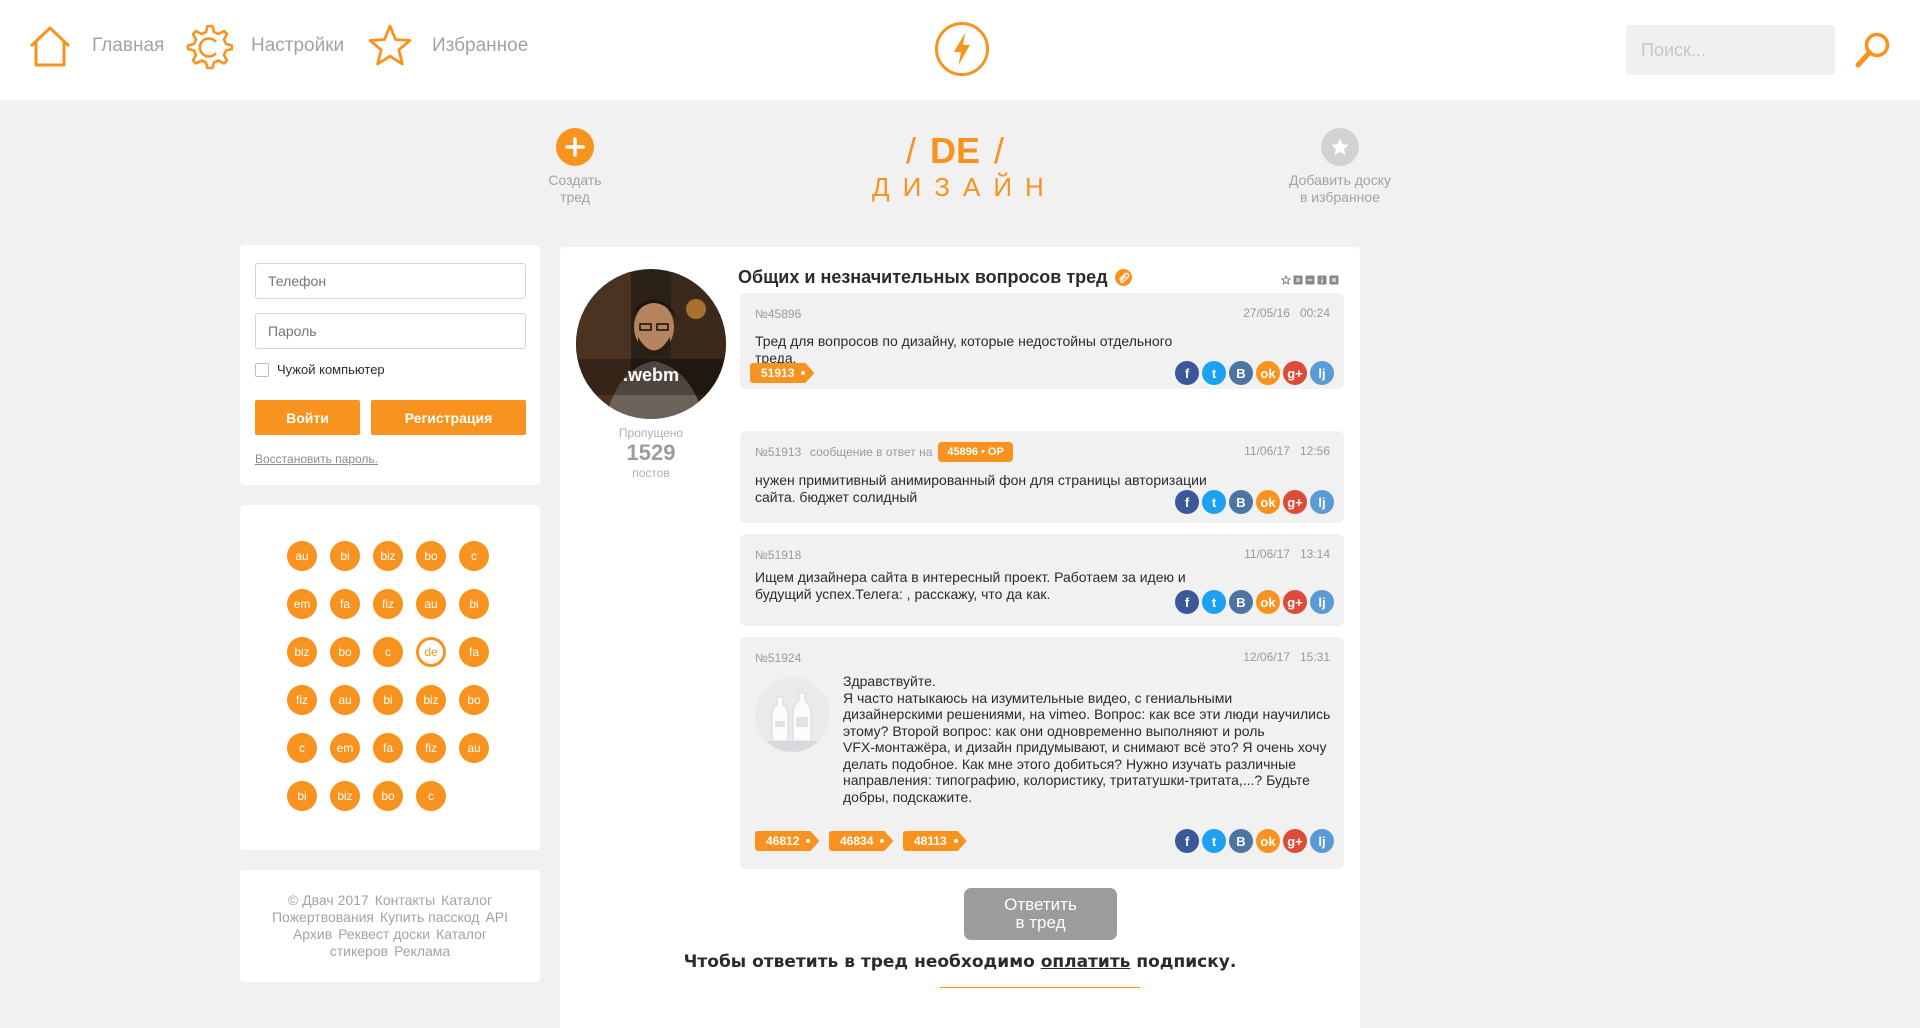 This screenshot has height=1028, width=1920. What do you see at coordinates (1730, 50) in the screenshot?
I see `search-input` at bounding box center [1730, 50].